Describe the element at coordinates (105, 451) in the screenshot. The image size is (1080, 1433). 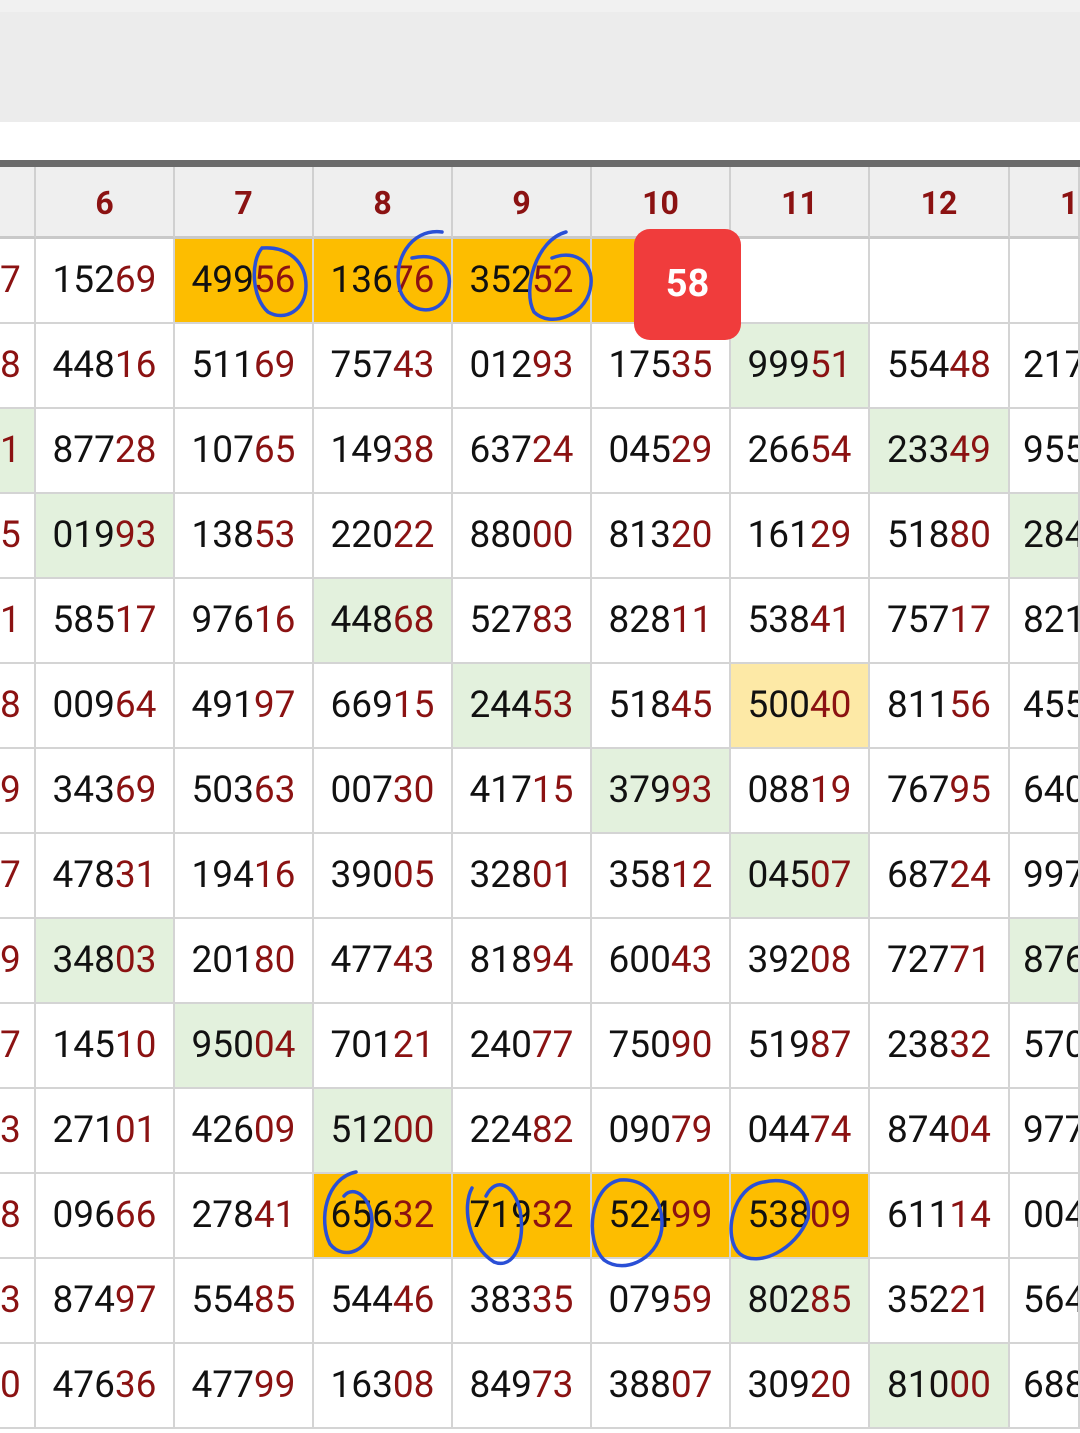
I see `result-cell: 87728` at that location.